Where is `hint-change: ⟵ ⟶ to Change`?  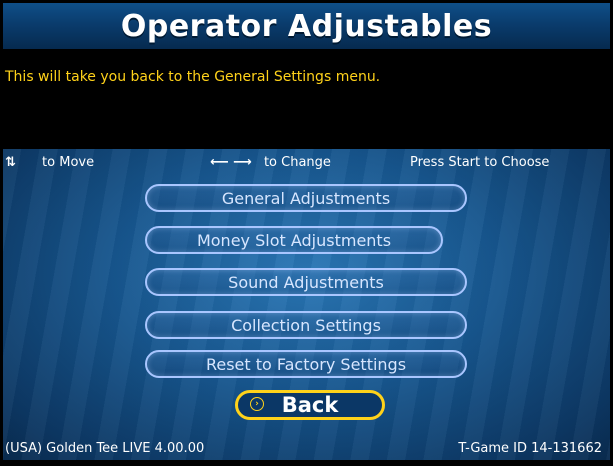 hint-change: ⟵ ⟶ to Change is located at coordinates (270, 162).